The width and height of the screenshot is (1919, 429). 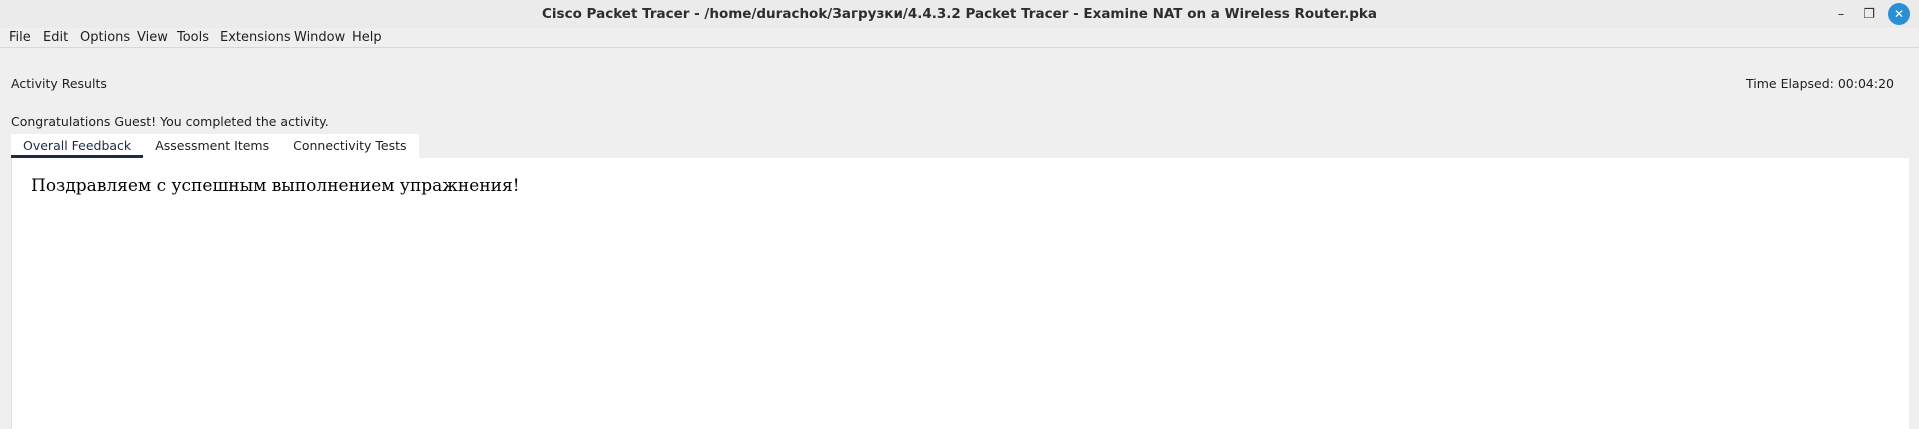 What do you see at coordinates (350, 146) in the screenshot?
I see `tab-connectivity-tests: Connectivity Tests` at bounding box center [350, 146].